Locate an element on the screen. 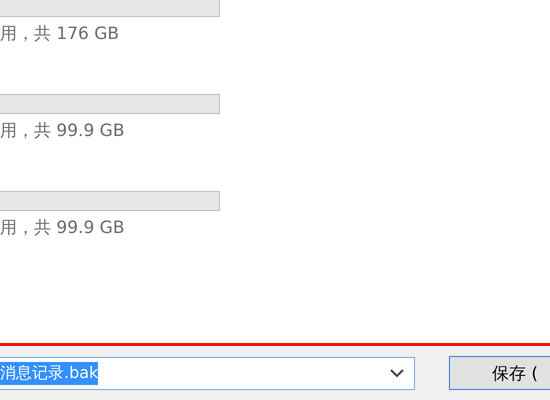 Image resolution: width=550 pixels, height=400 pixels. save-button: 保存 ( is located at coordinates (499, 373).